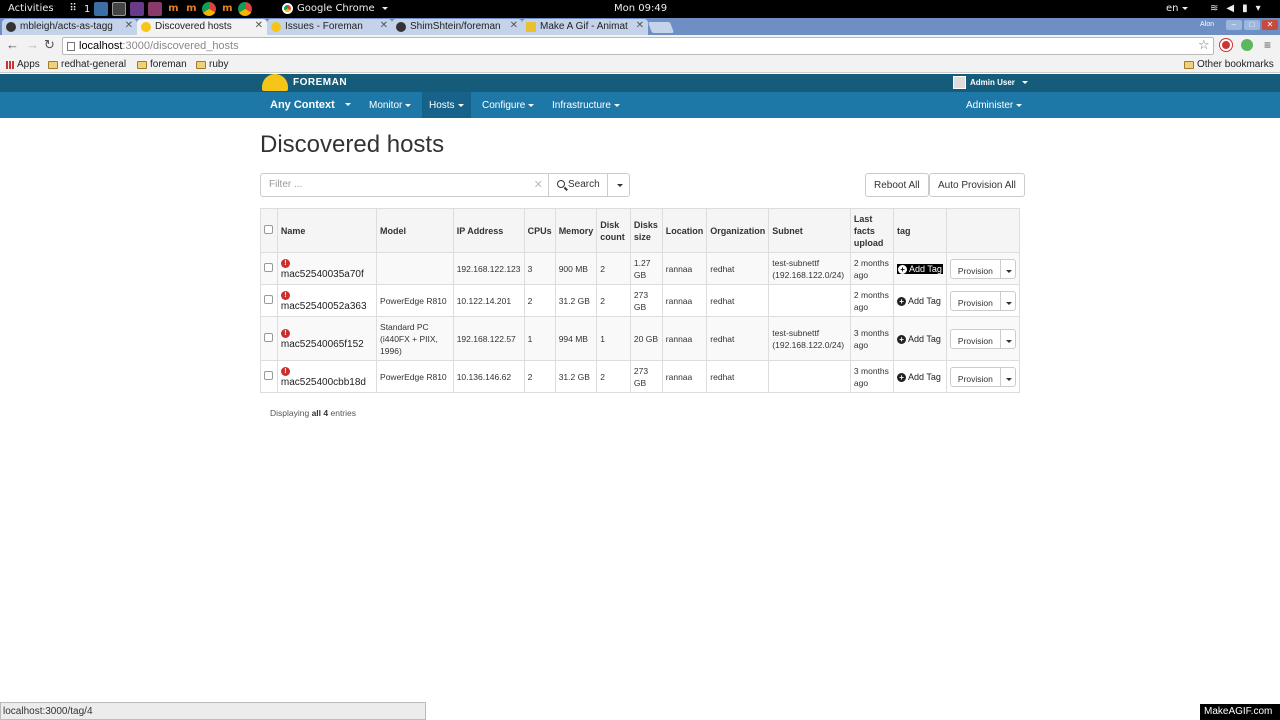 Image resolution: width=1280 pixels, height=720 pixels. Describe the element at coordinates (404, 185) in the screenshot. I see `search-input: Filter ... ✕` at that location.